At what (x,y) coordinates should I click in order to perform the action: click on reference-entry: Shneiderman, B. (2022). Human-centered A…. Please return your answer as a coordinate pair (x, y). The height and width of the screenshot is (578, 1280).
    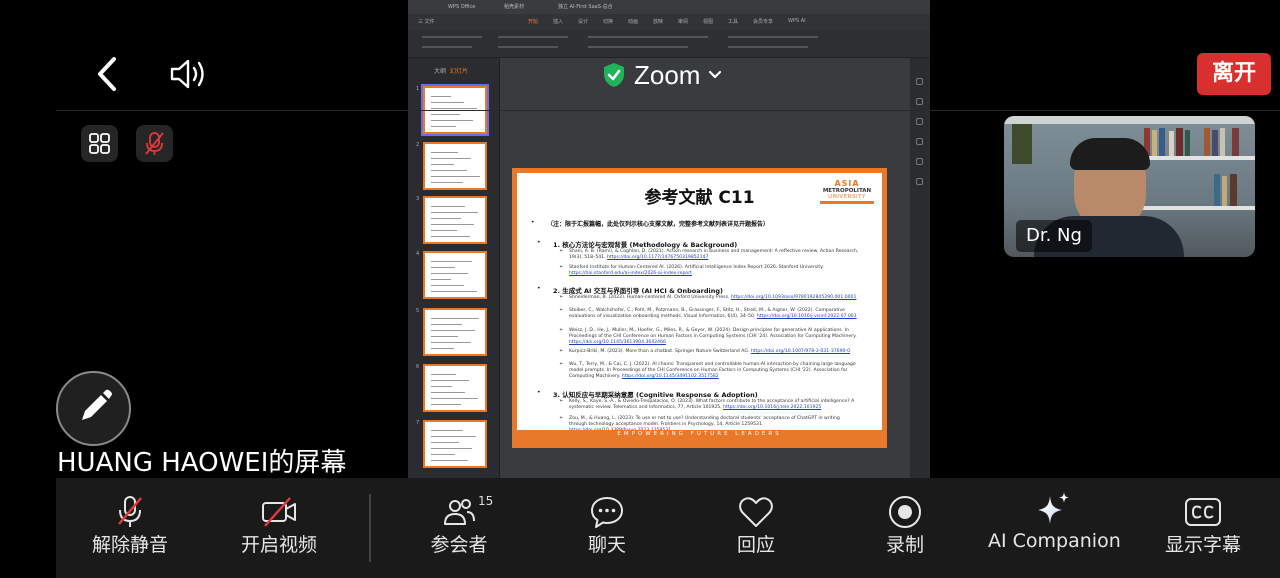
    Looking at the image, I should click on (714, 298).